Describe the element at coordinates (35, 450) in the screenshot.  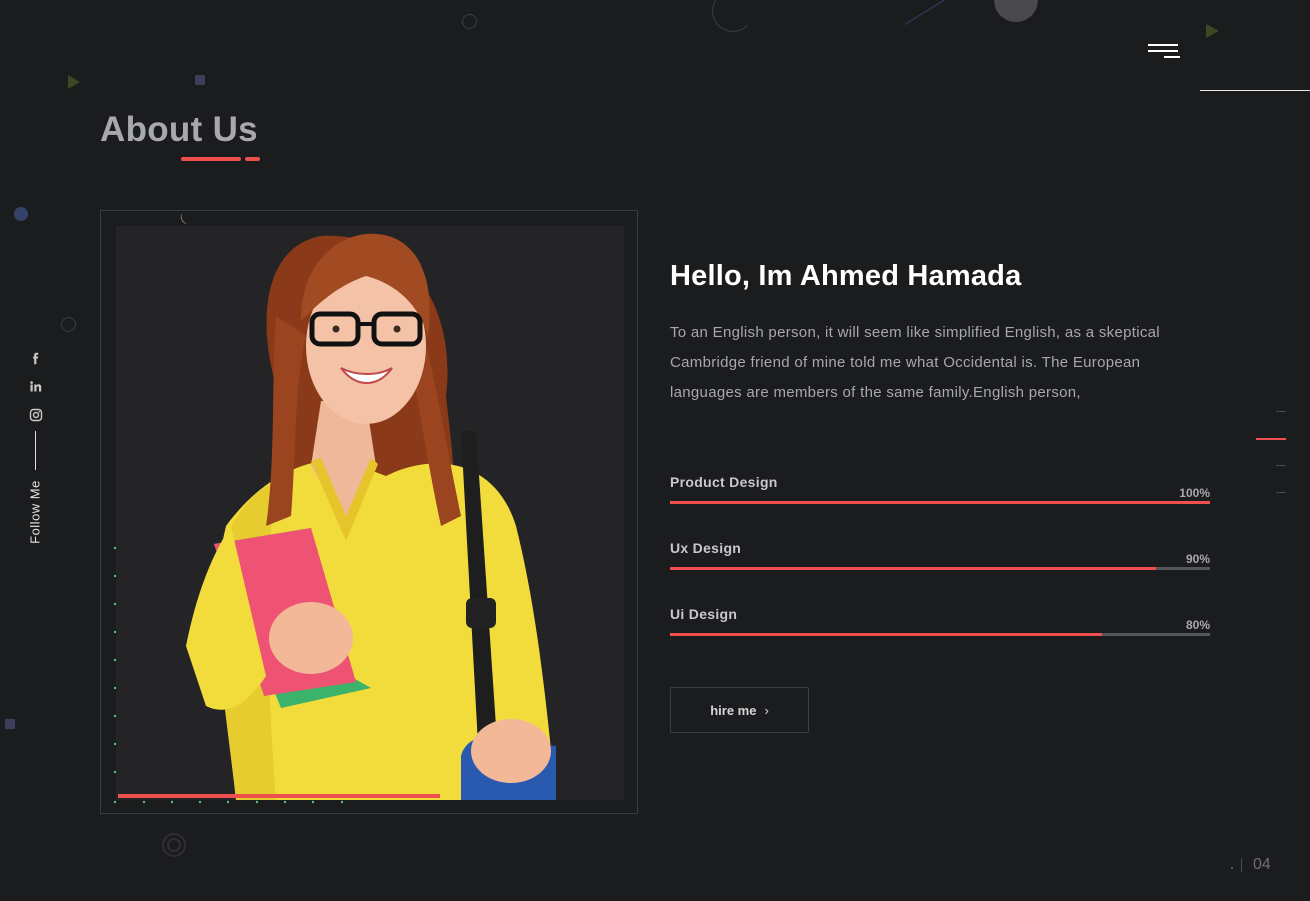
I see `follow-divider` at that location.